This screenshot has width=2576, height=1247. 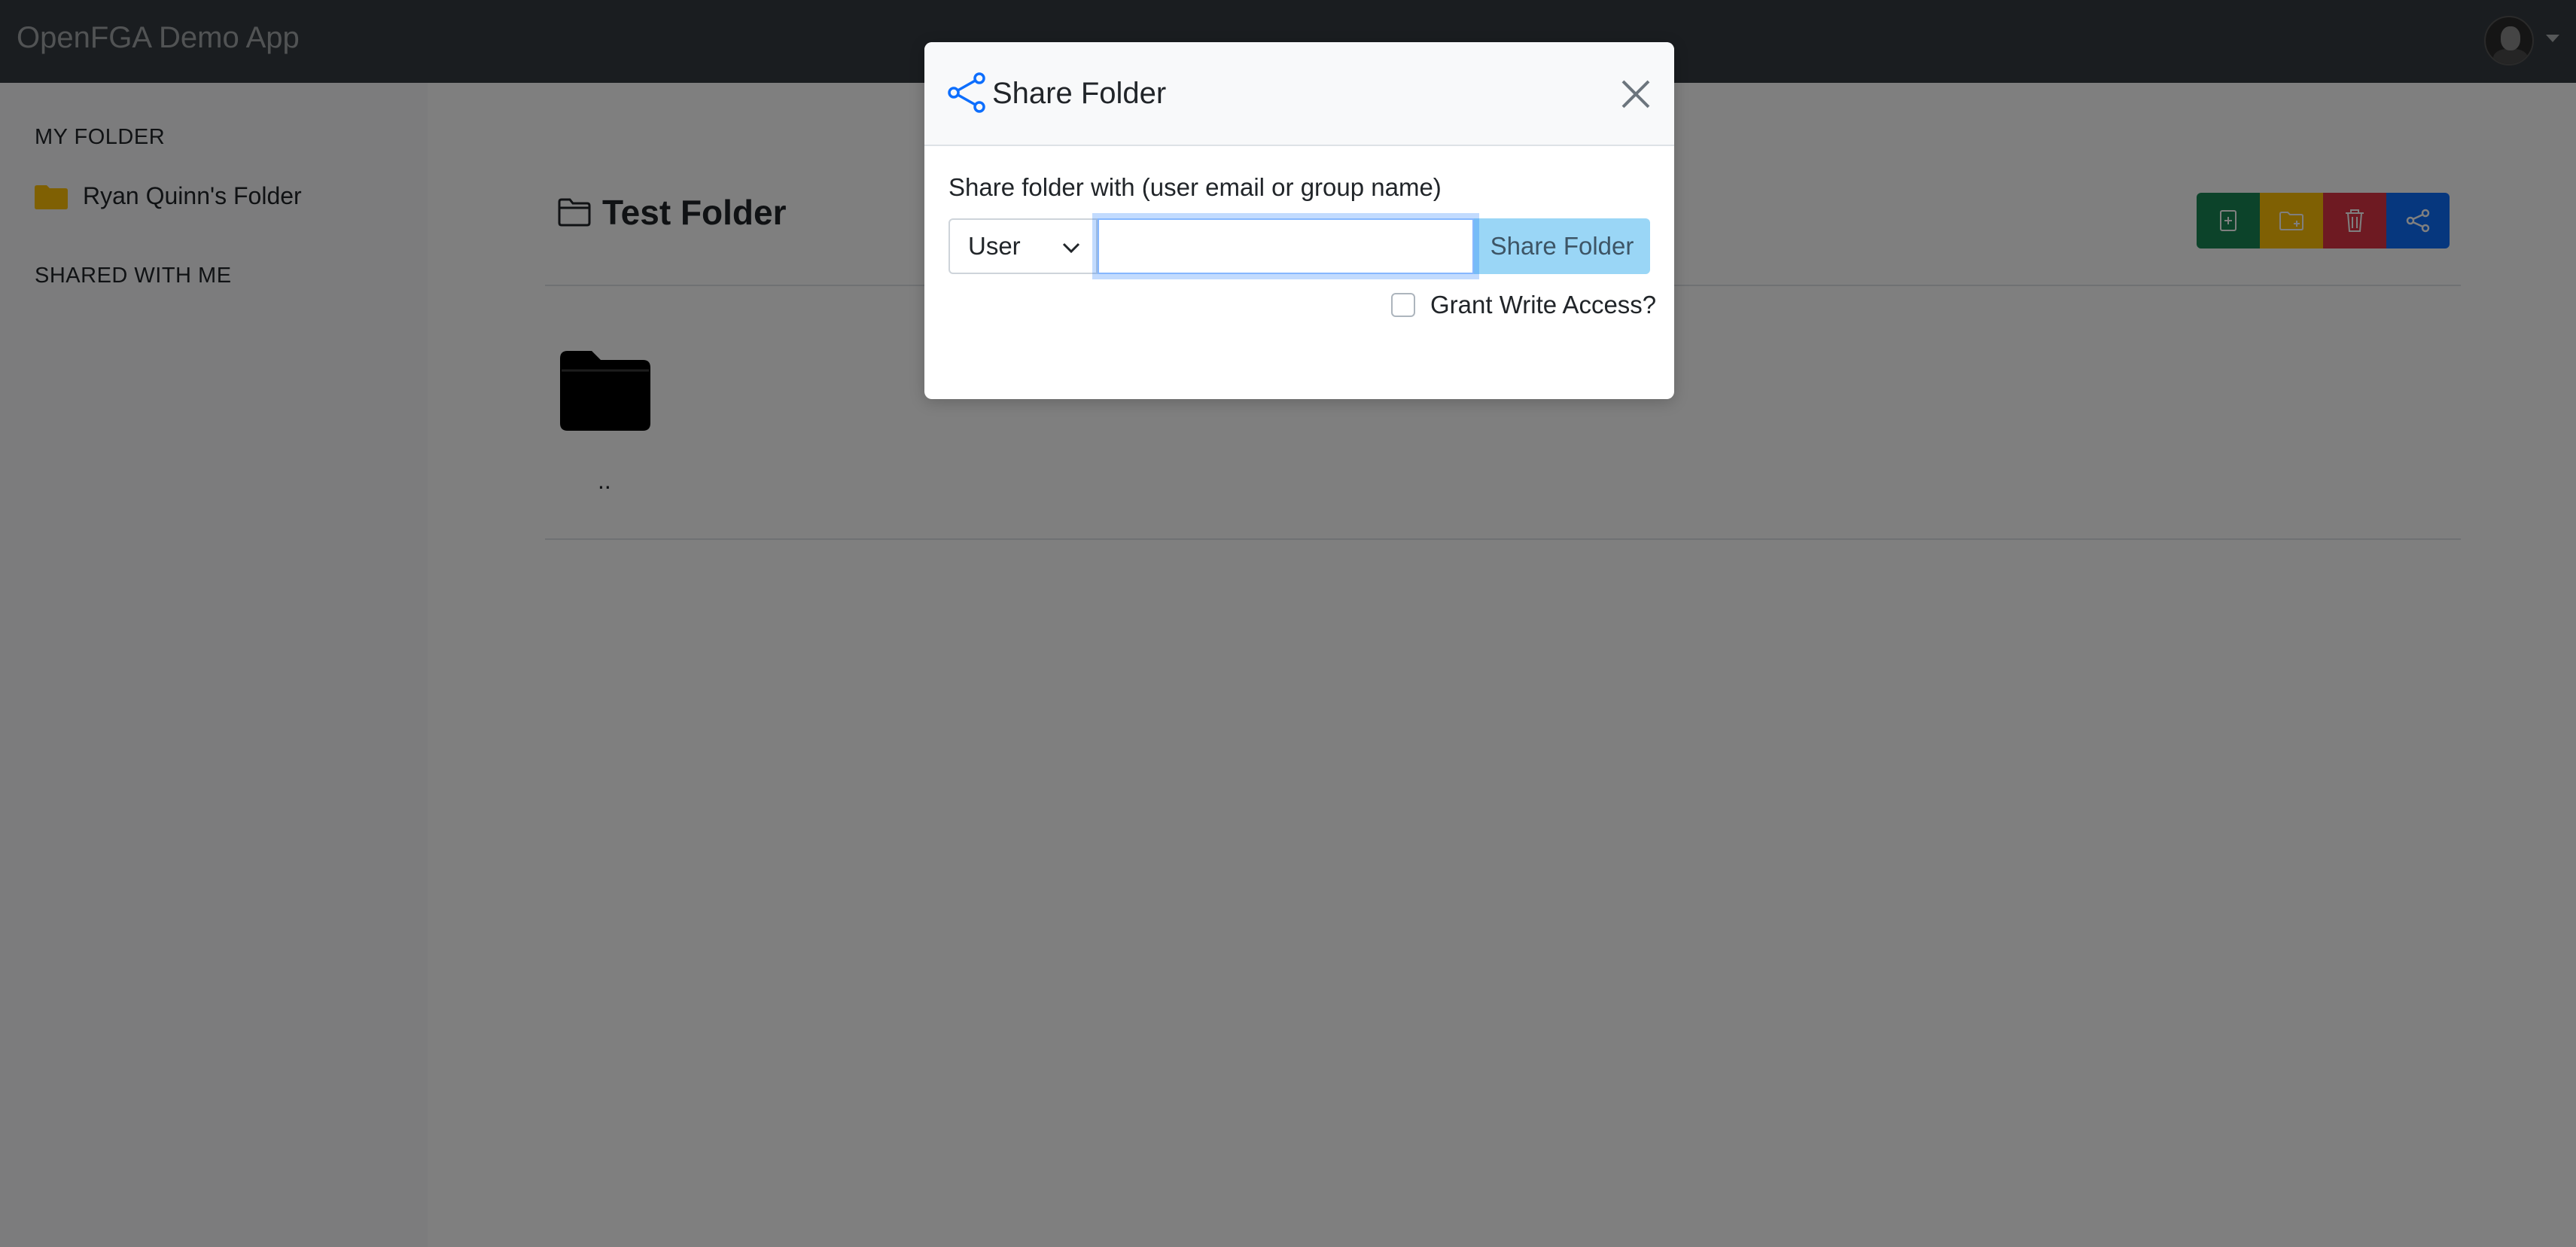 I want to click on share-folder-button: Share Folder, so click(x=1562, y=246).